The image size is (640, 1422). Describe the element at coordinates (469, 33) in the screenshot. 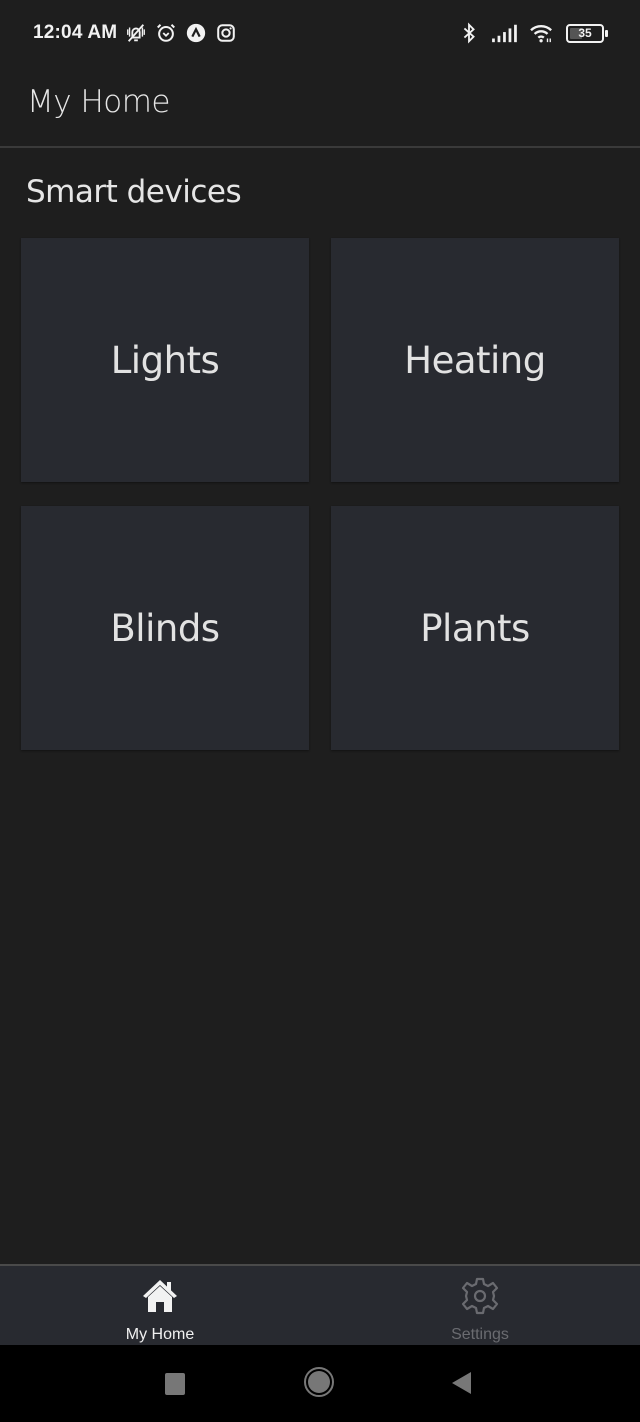

I see `bluetooth-icon` at that location.